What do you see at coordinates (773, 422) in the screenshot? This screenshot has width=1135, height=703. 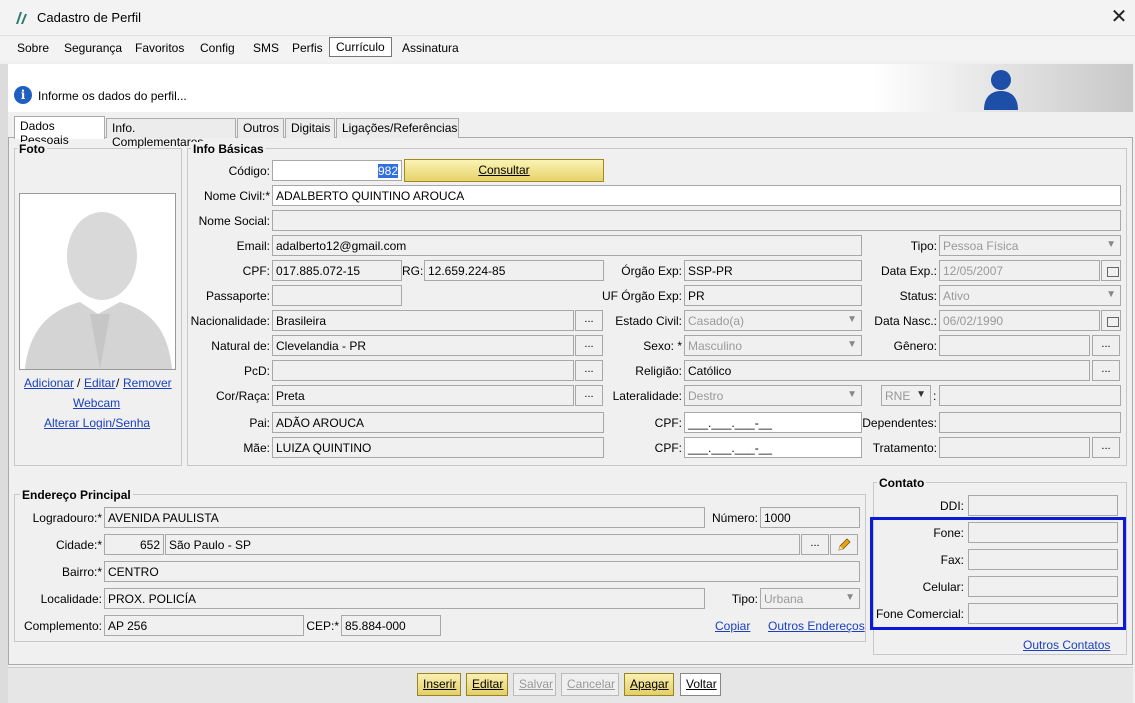 I see `cpf-pai-field: ___.___.___-__` at bounding box center [773, 422].